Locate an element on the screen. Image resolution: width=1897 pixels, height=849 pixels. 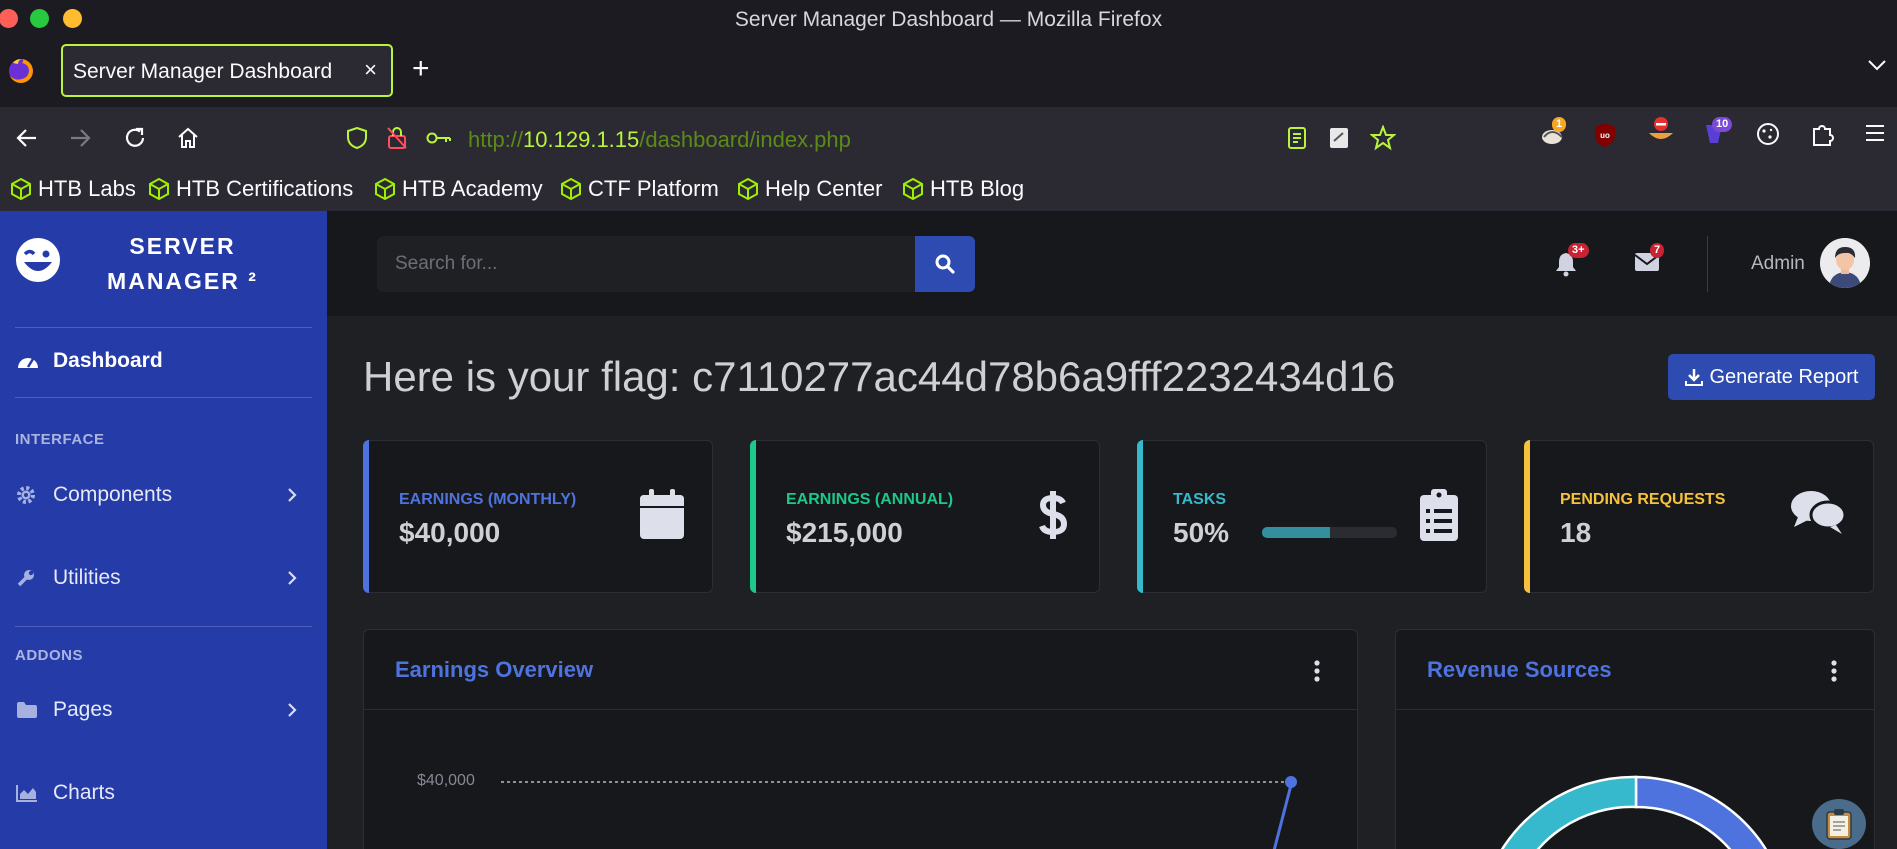
topbar-divider is located at coordinates (1707, 264).